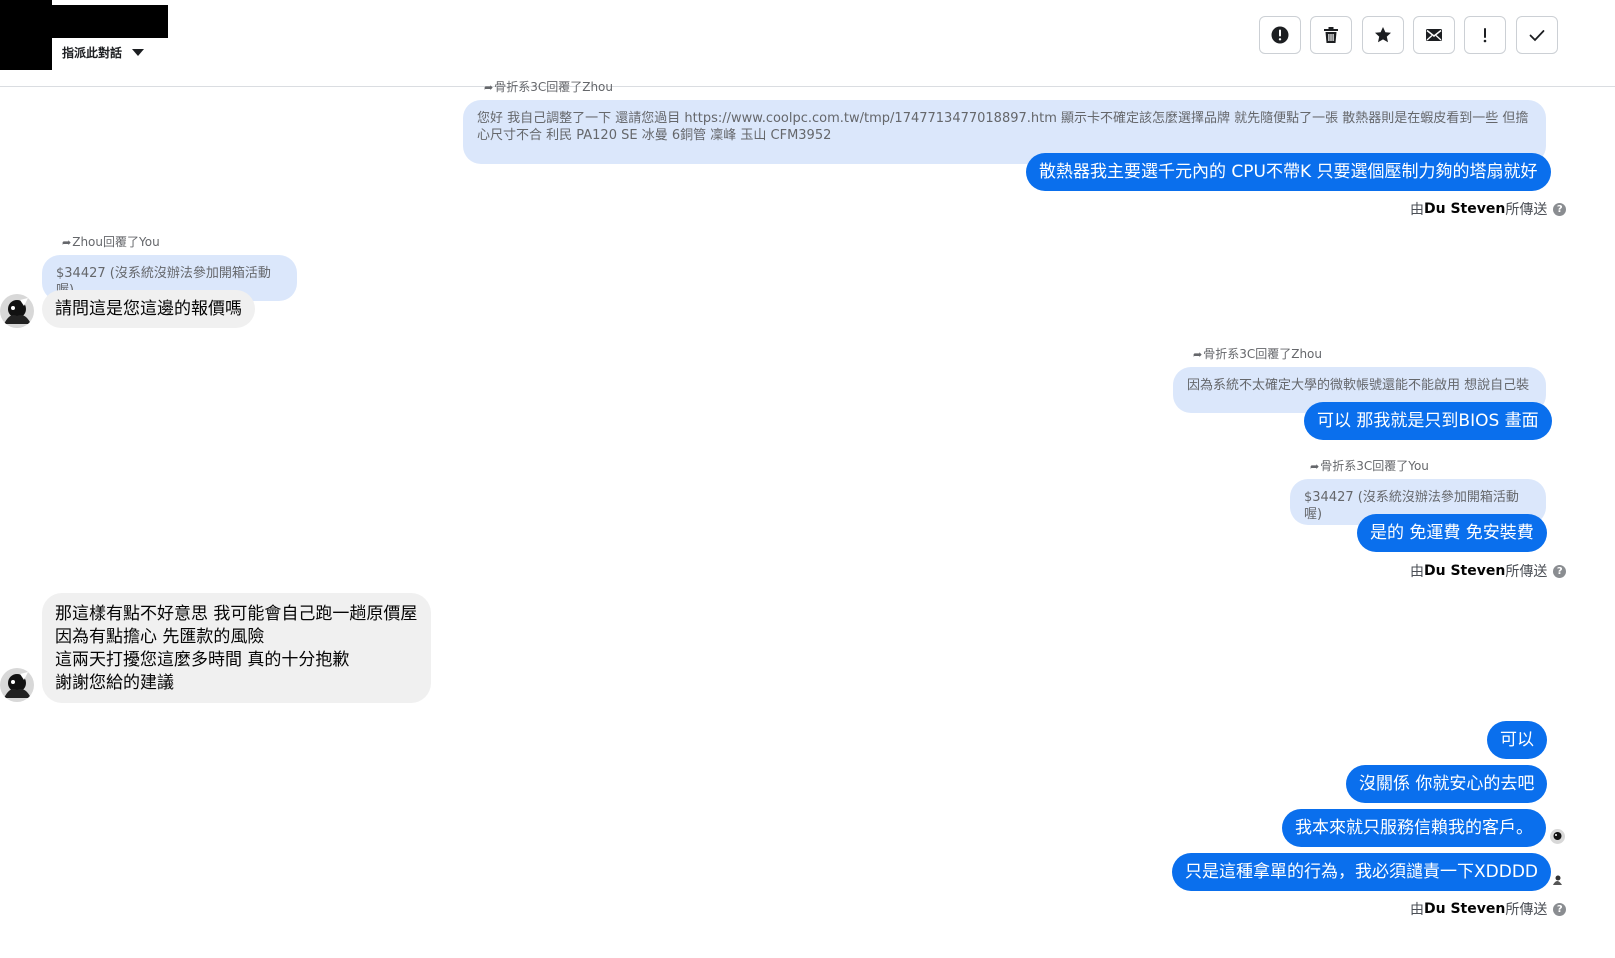 This screenshot has width=1615, height=958. What do you see at coordinates (160, 637) in the screenshot?
I see `message-line: 因為有點擔心 先匯款的風險` at bounding box center [160, 637].